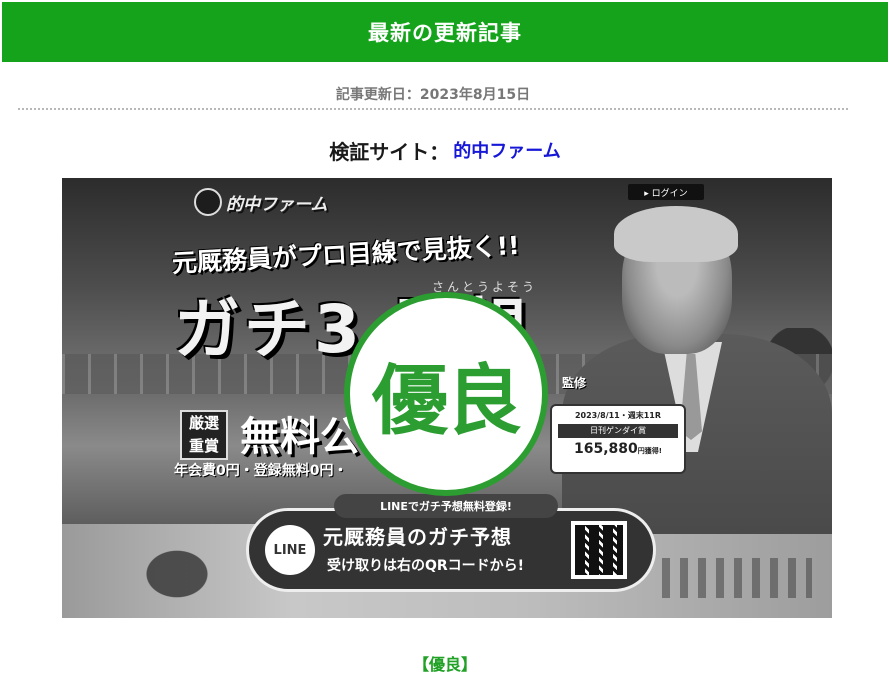 The height and width of the screenshot is (694, 890). Describe the element at coordinates (697, 370) in the screenshot. I see `supervisor-photo` at that location.